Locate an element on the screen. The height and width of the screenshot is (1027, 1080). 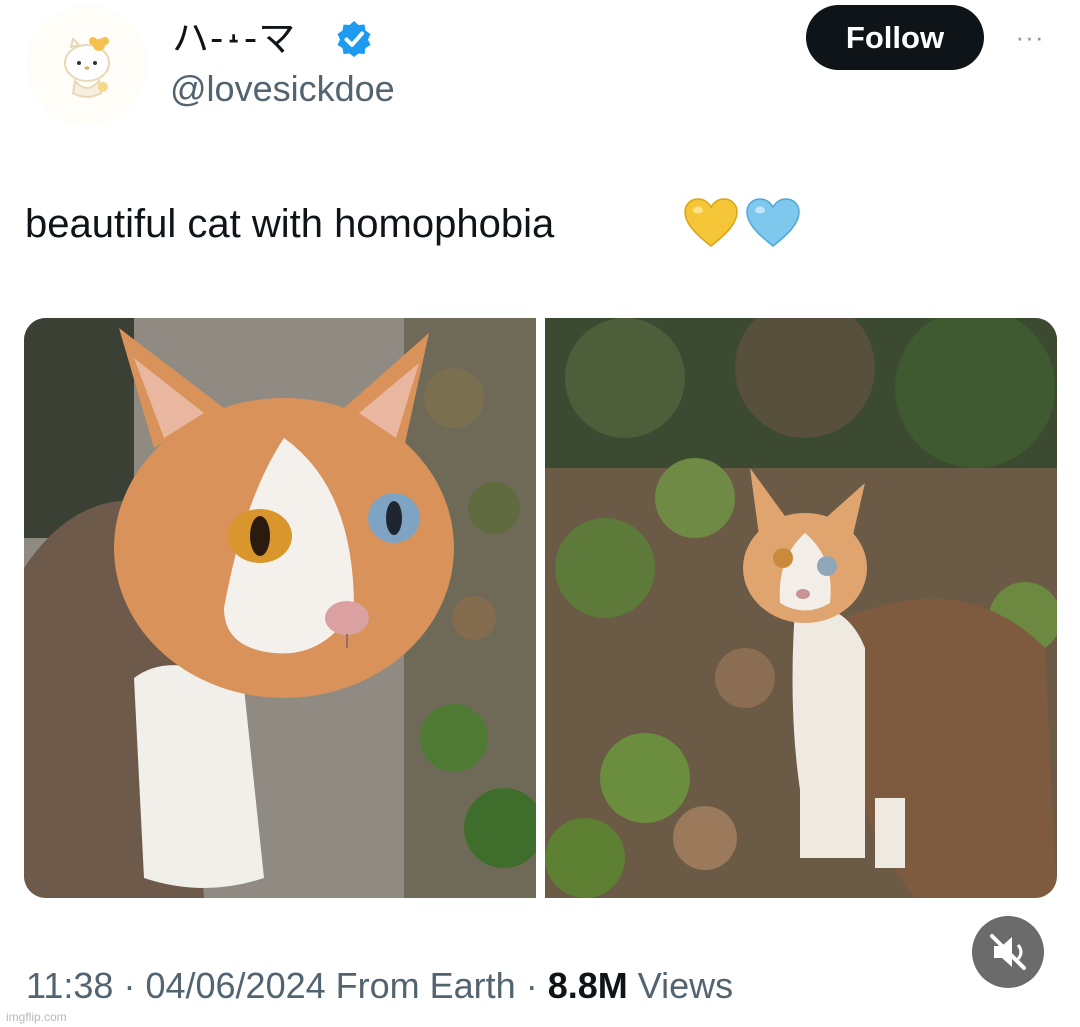
verified-badge-icon is located at coordinates (354, 39).